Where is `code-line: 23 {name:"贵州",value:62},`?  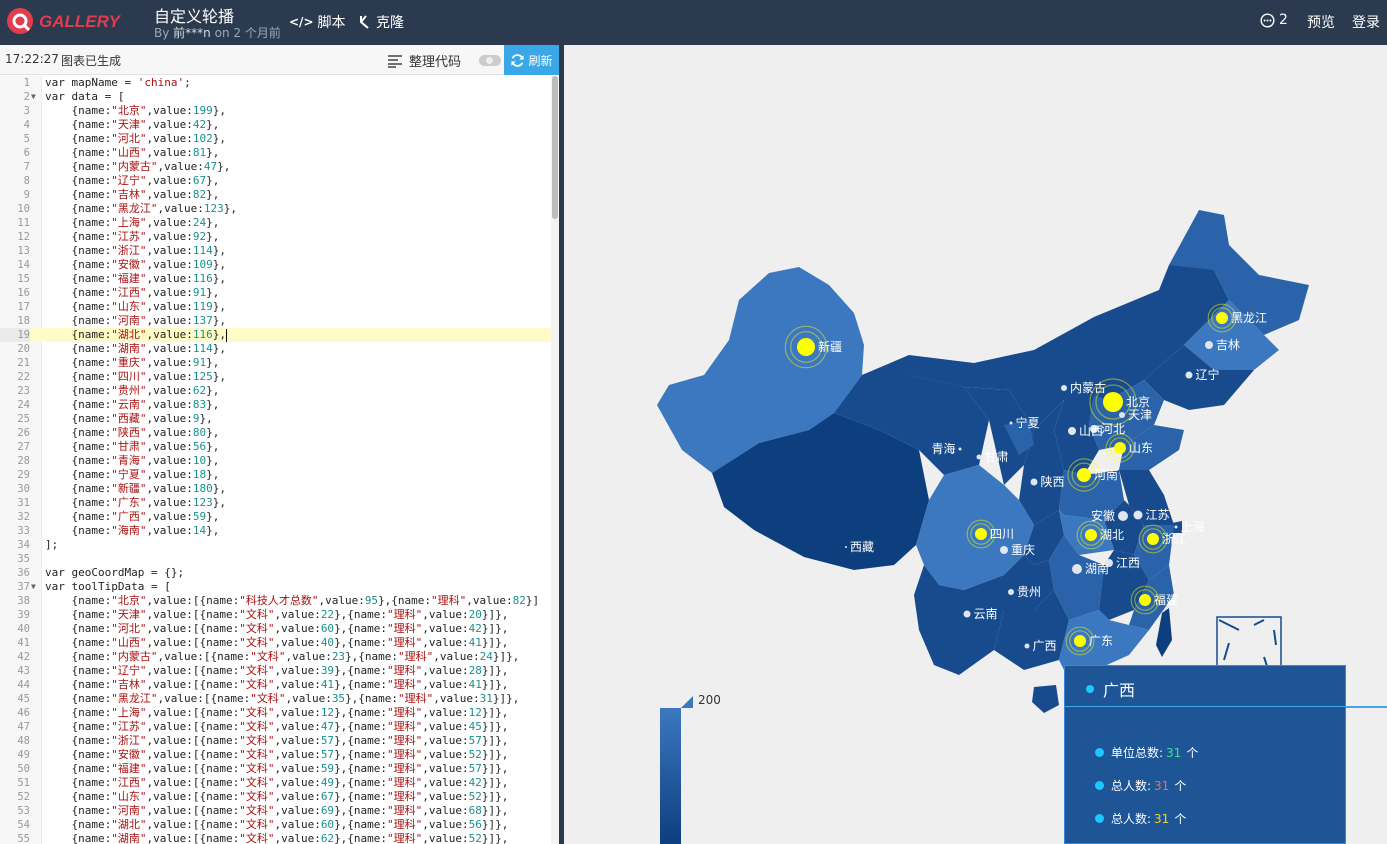 code-line: 23 {name:"贵州",value:62}, is located at coordinates (275, 391).